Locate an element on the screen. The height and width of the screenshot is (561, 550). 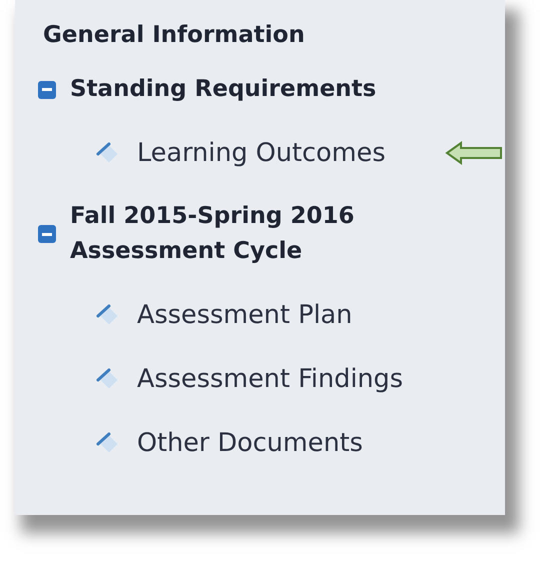
tree-item-link: Learning Outcomes is located at coordinates (261, 153).